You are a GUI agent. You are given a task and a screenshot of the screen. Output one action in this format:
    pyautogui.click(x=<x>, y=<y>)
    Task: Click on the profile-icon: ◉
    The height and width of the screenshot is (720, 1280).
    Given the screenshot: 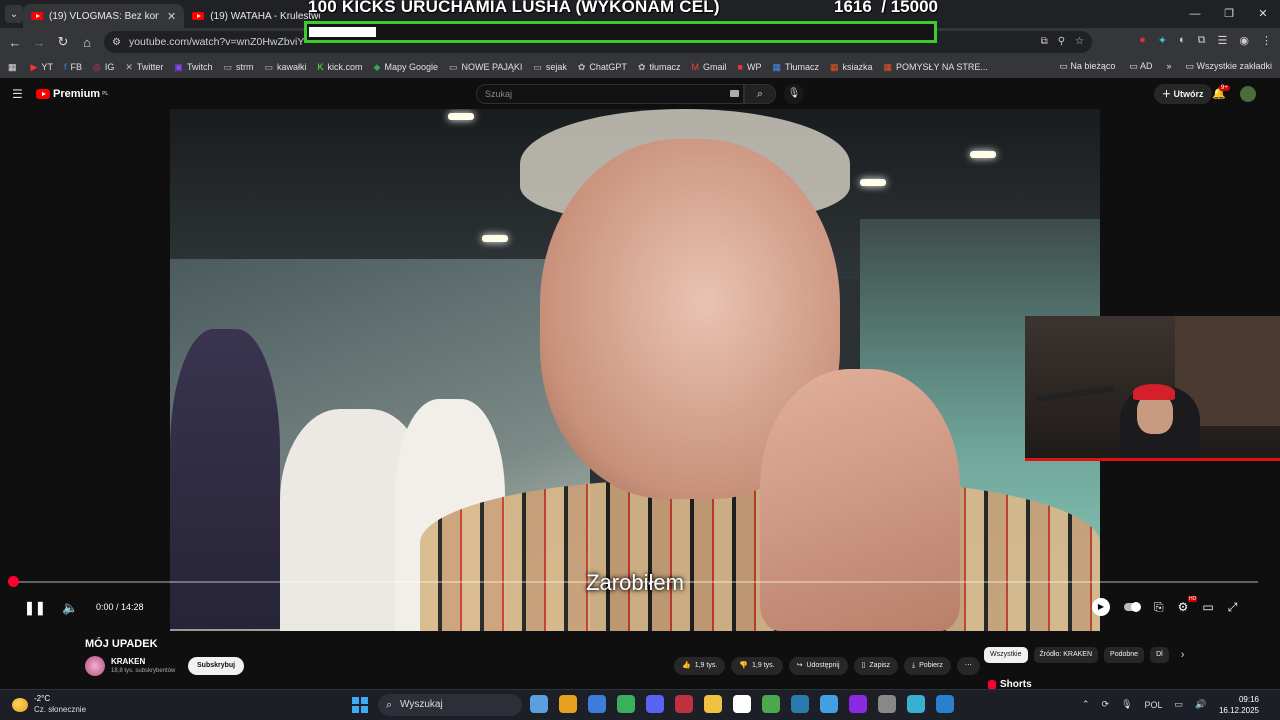 What is the action you would take?
    pyautogui.click(x=1244, y=40)
    